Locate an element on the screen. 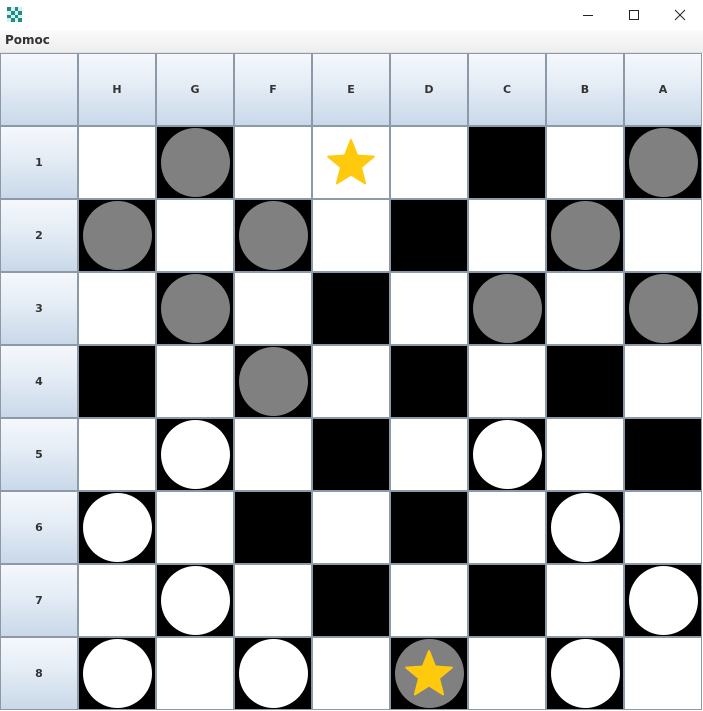  maximize-icon is located at coordinates (634, 15).